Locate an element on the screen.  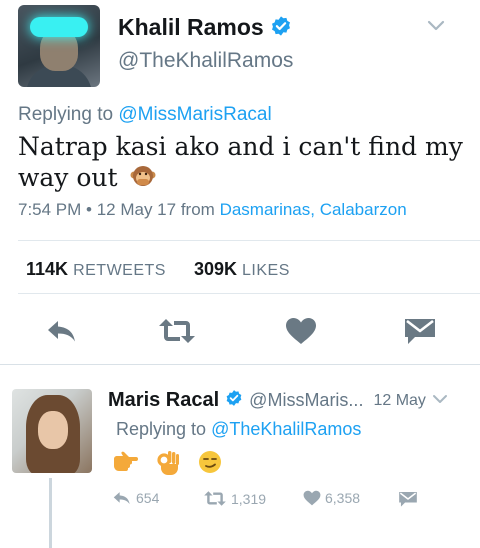
reply-button is located at coordinates (62, 331).